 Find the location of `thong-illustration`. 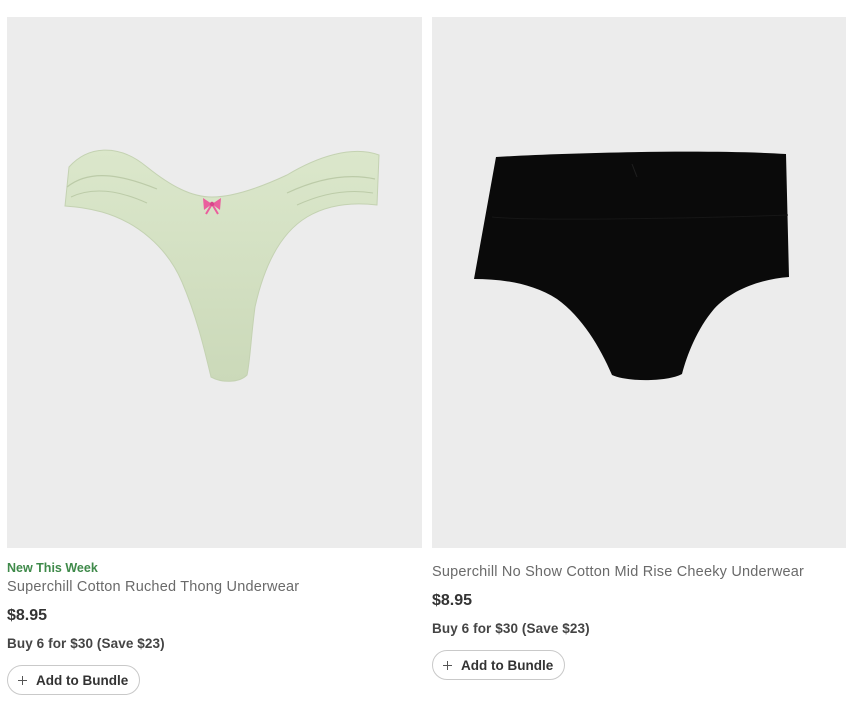

thong-illustration is located at coordinates (222, 265).